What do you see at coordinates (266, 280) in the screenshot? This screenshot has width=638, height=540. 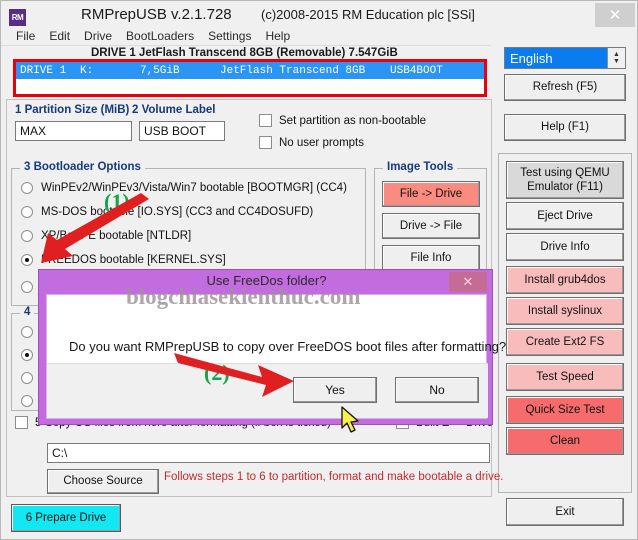 I see `dialog-title: Use FreeDos folder?` at bounding box center [266, 280].